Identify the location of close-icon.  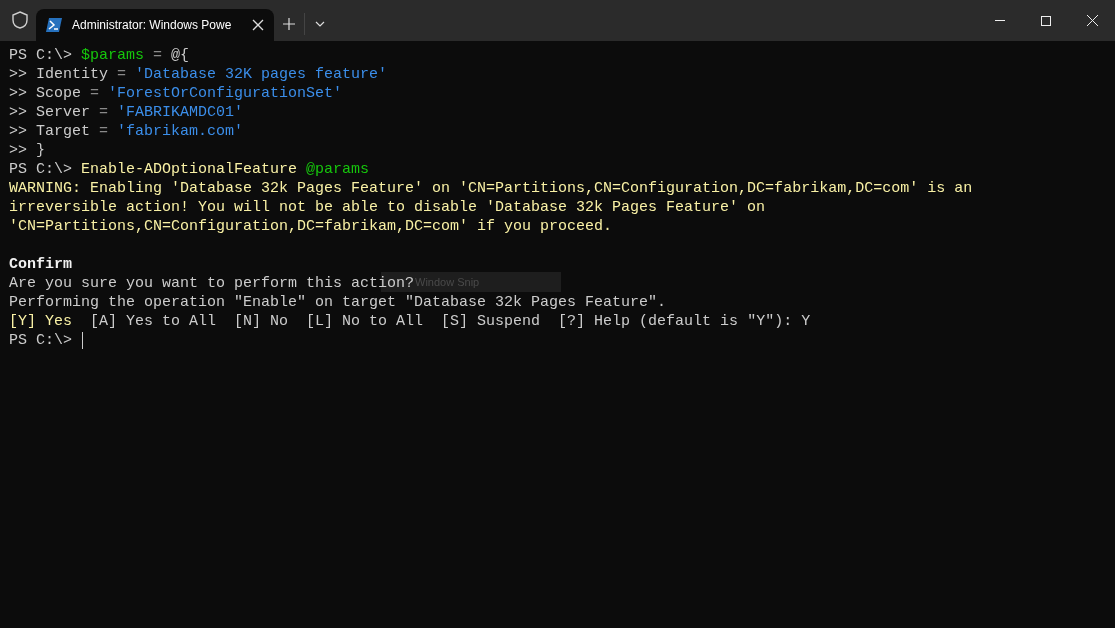
(1092, 20).